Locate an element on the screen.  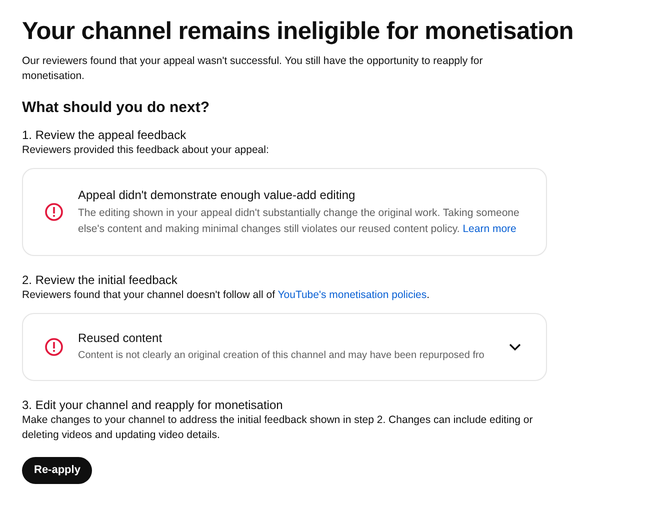
card-body: The editing shown in your appeal didn't substantially change the original work. Taking someone else's content and making minimal changes still violates our reused content policy. Learn more is located at coordinates (299, 221).